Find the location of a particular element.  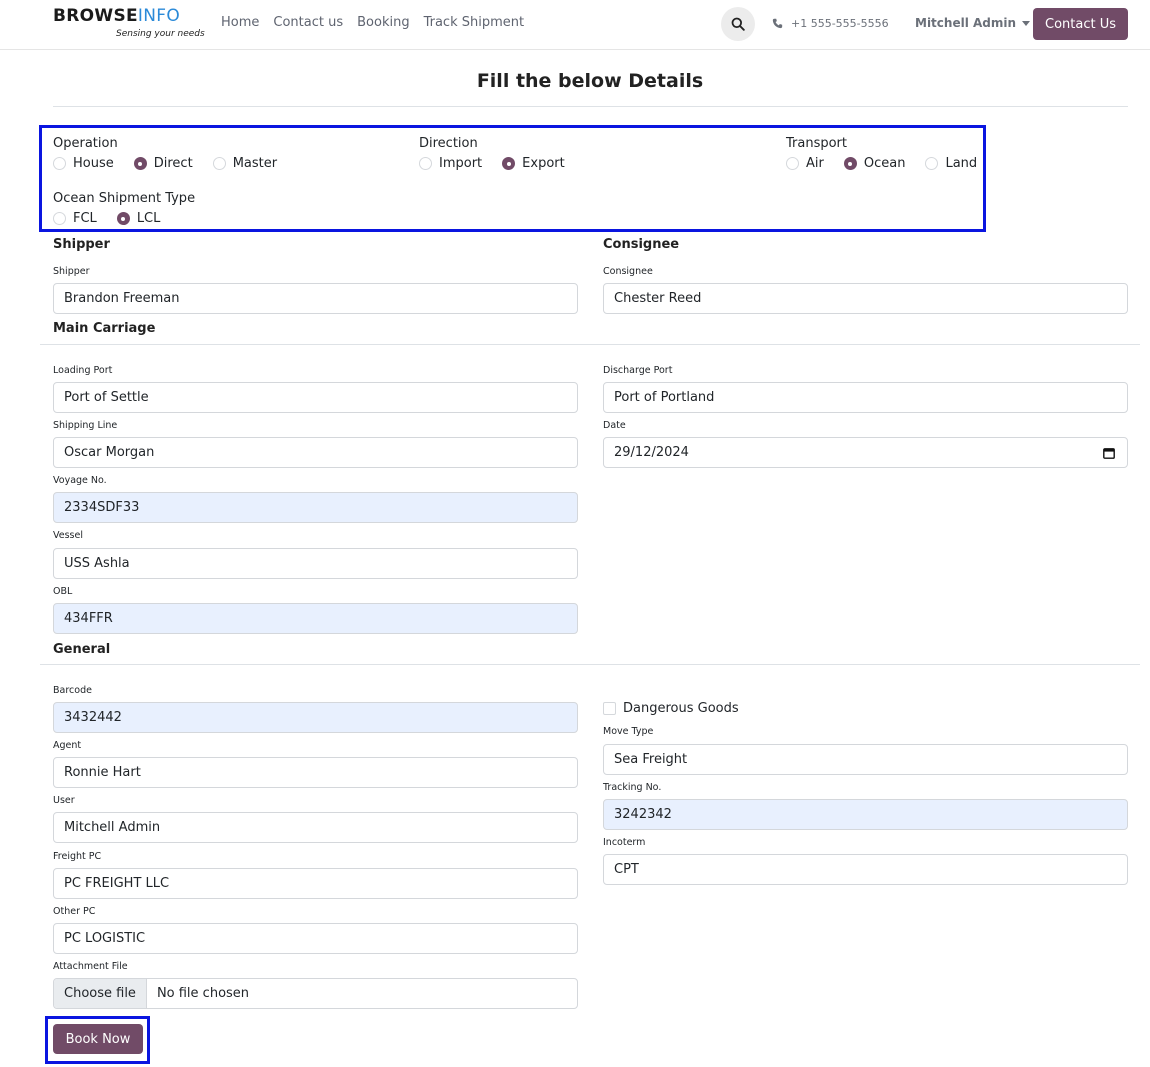

move-type-input: Sea Freight is located at coordinates (865, 759).